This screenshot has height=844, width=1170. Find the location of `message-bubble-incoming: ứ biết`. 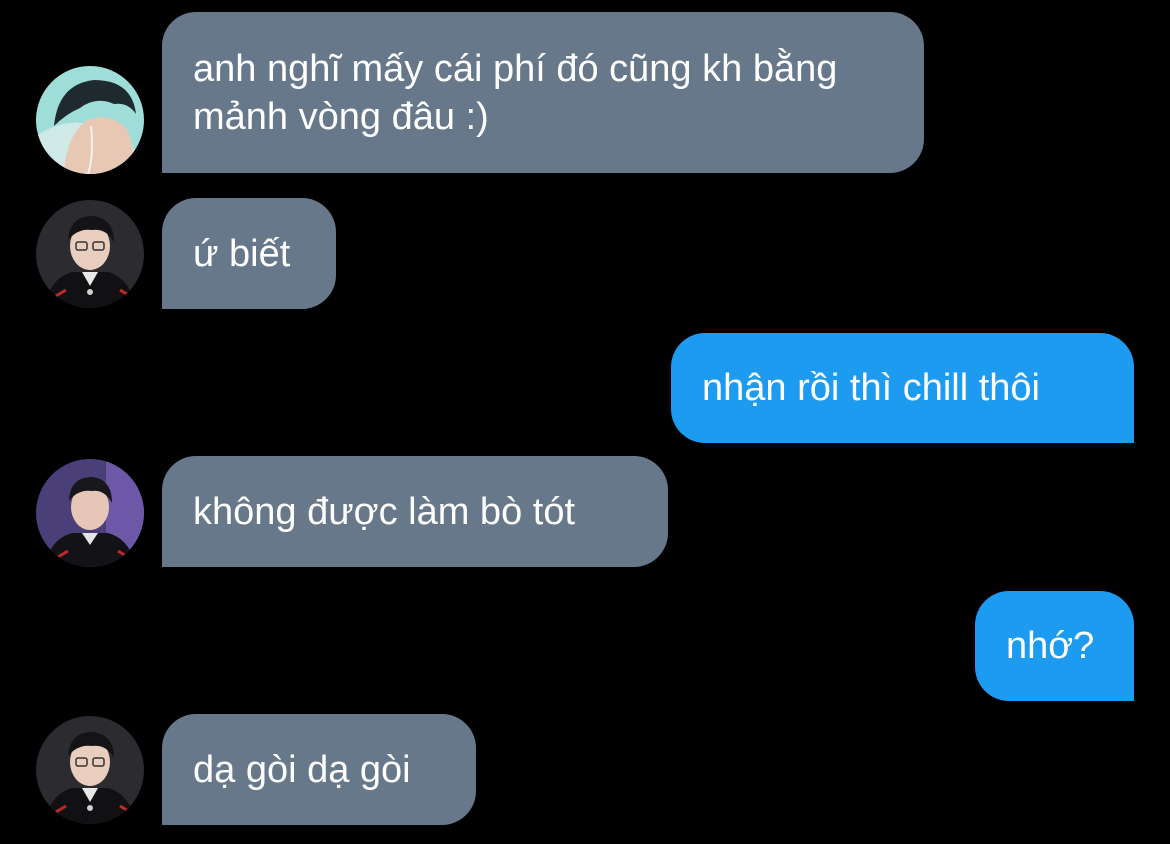

message-bubble-incoming: ứ biết is located at coordinates (249, 253).